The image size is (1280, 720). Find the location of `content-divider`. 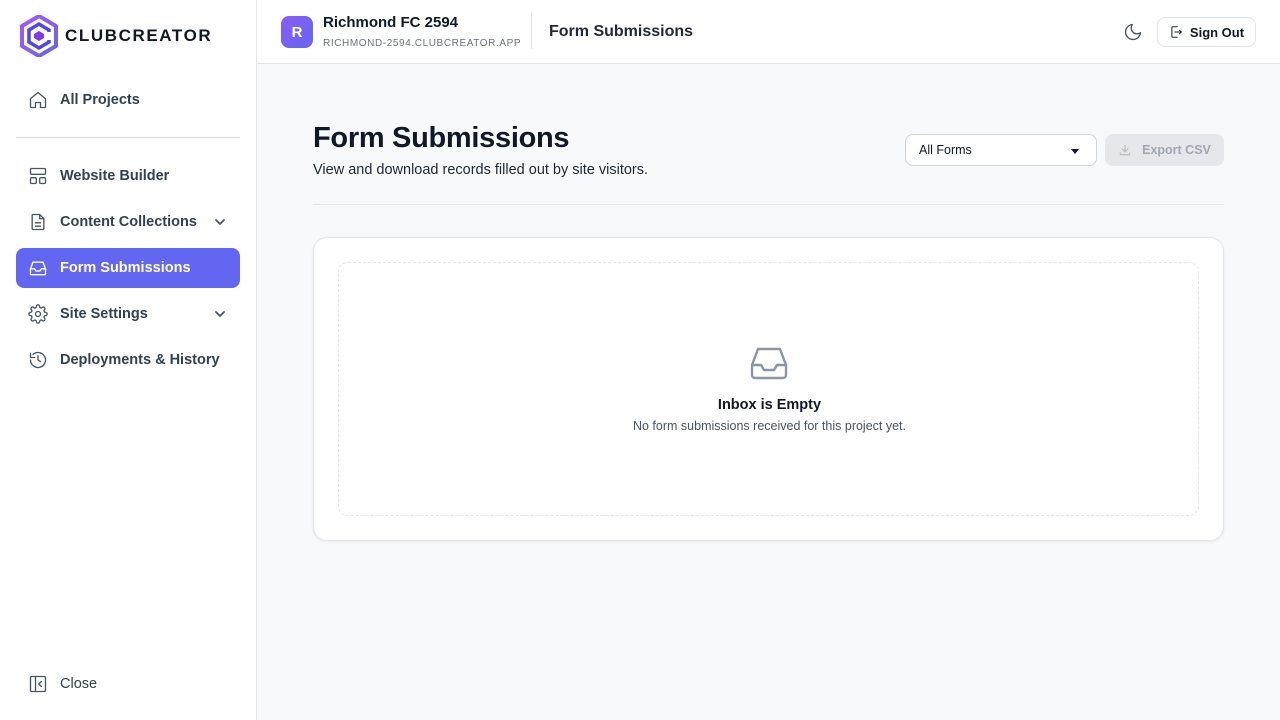

content-divider is located at coordinates (768, 204).